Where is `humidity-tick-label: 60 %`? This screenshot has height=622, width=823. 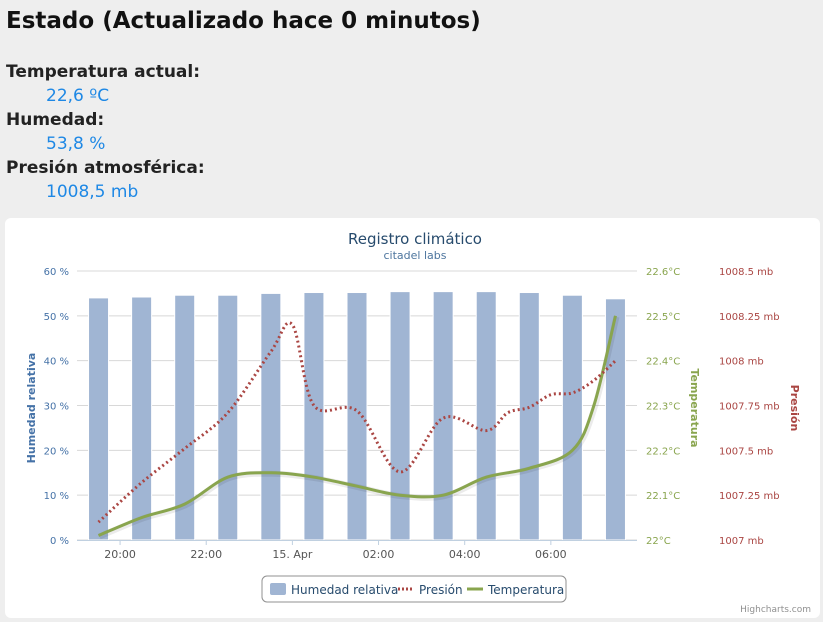 humidity-tick-label: 60 % is located at coordinates (56, 272).